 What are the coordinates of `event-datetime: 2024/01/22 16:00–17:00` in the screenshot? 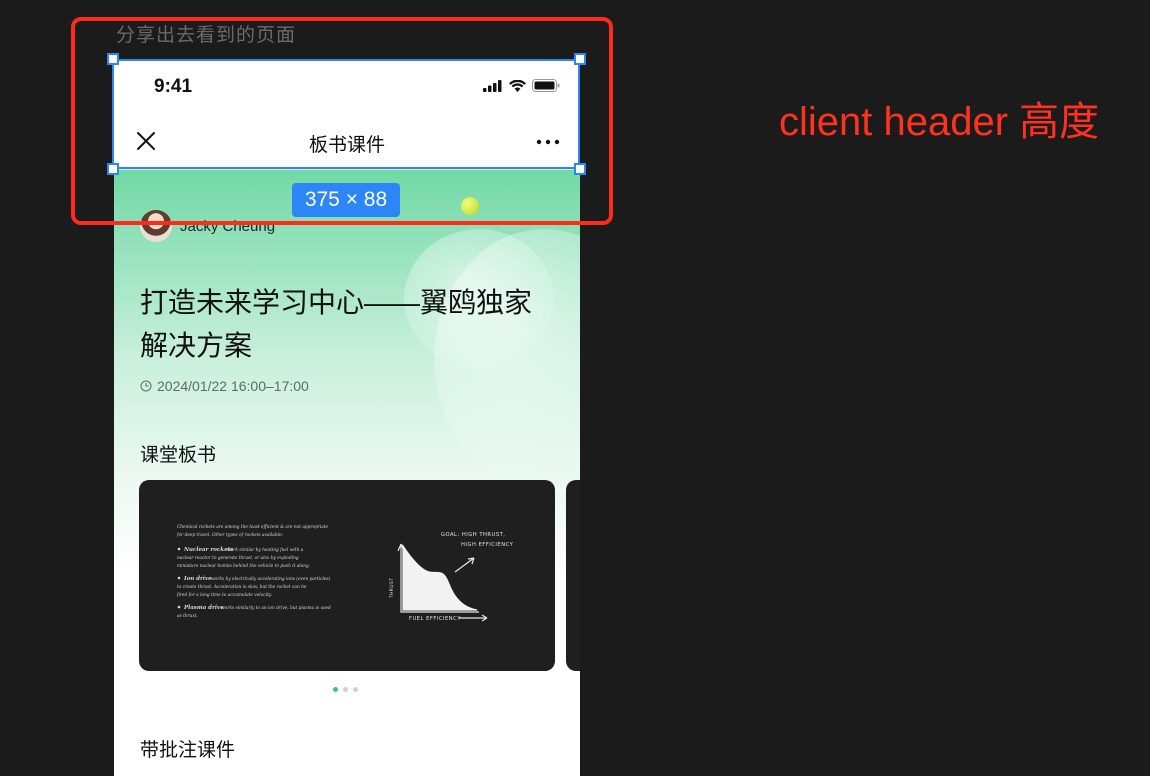 It's located at (224, 386).